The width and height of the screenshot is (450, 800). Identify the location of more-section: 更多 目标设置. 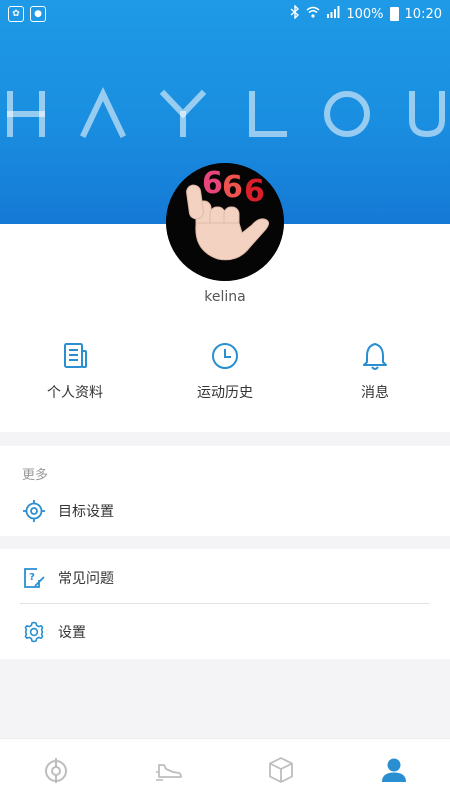
(225, 491).